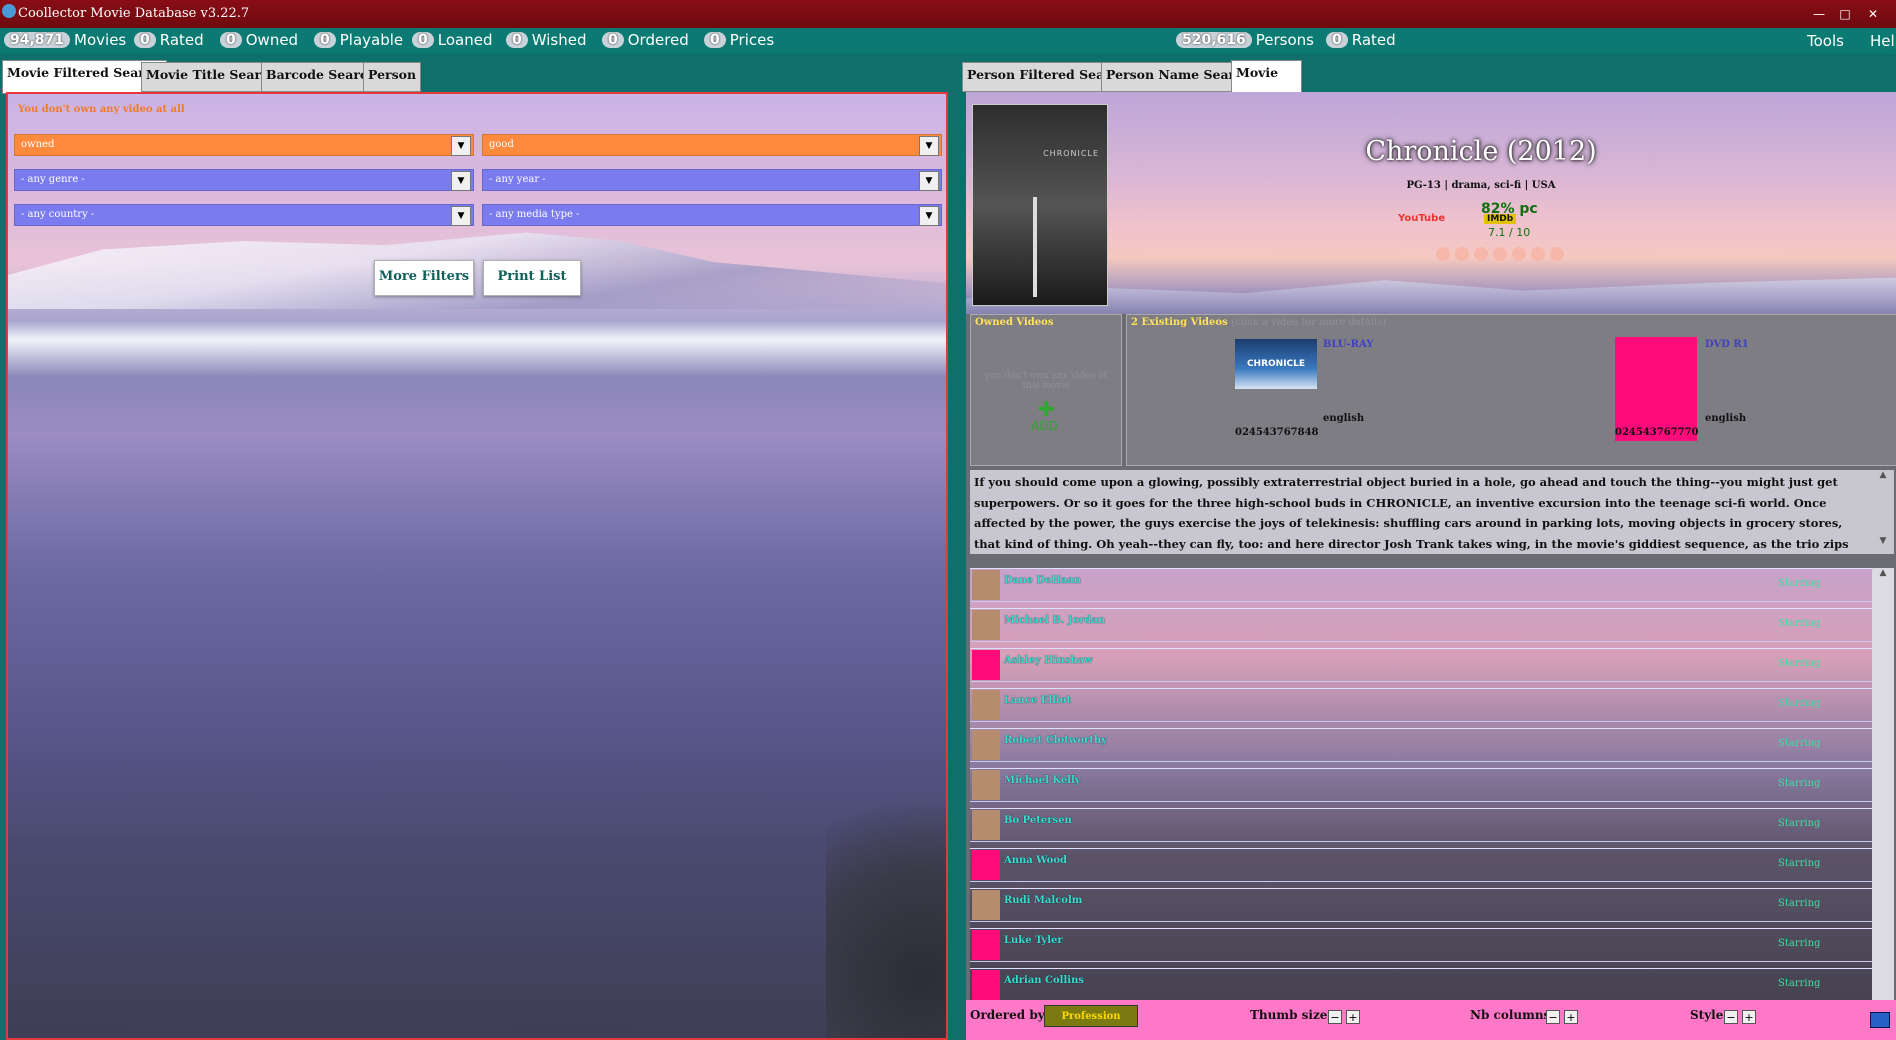  What do you see at coordinates (1344, 418) in the screenshot?
I see `blu-ray-language: english` at bounding box center [1344, 418].